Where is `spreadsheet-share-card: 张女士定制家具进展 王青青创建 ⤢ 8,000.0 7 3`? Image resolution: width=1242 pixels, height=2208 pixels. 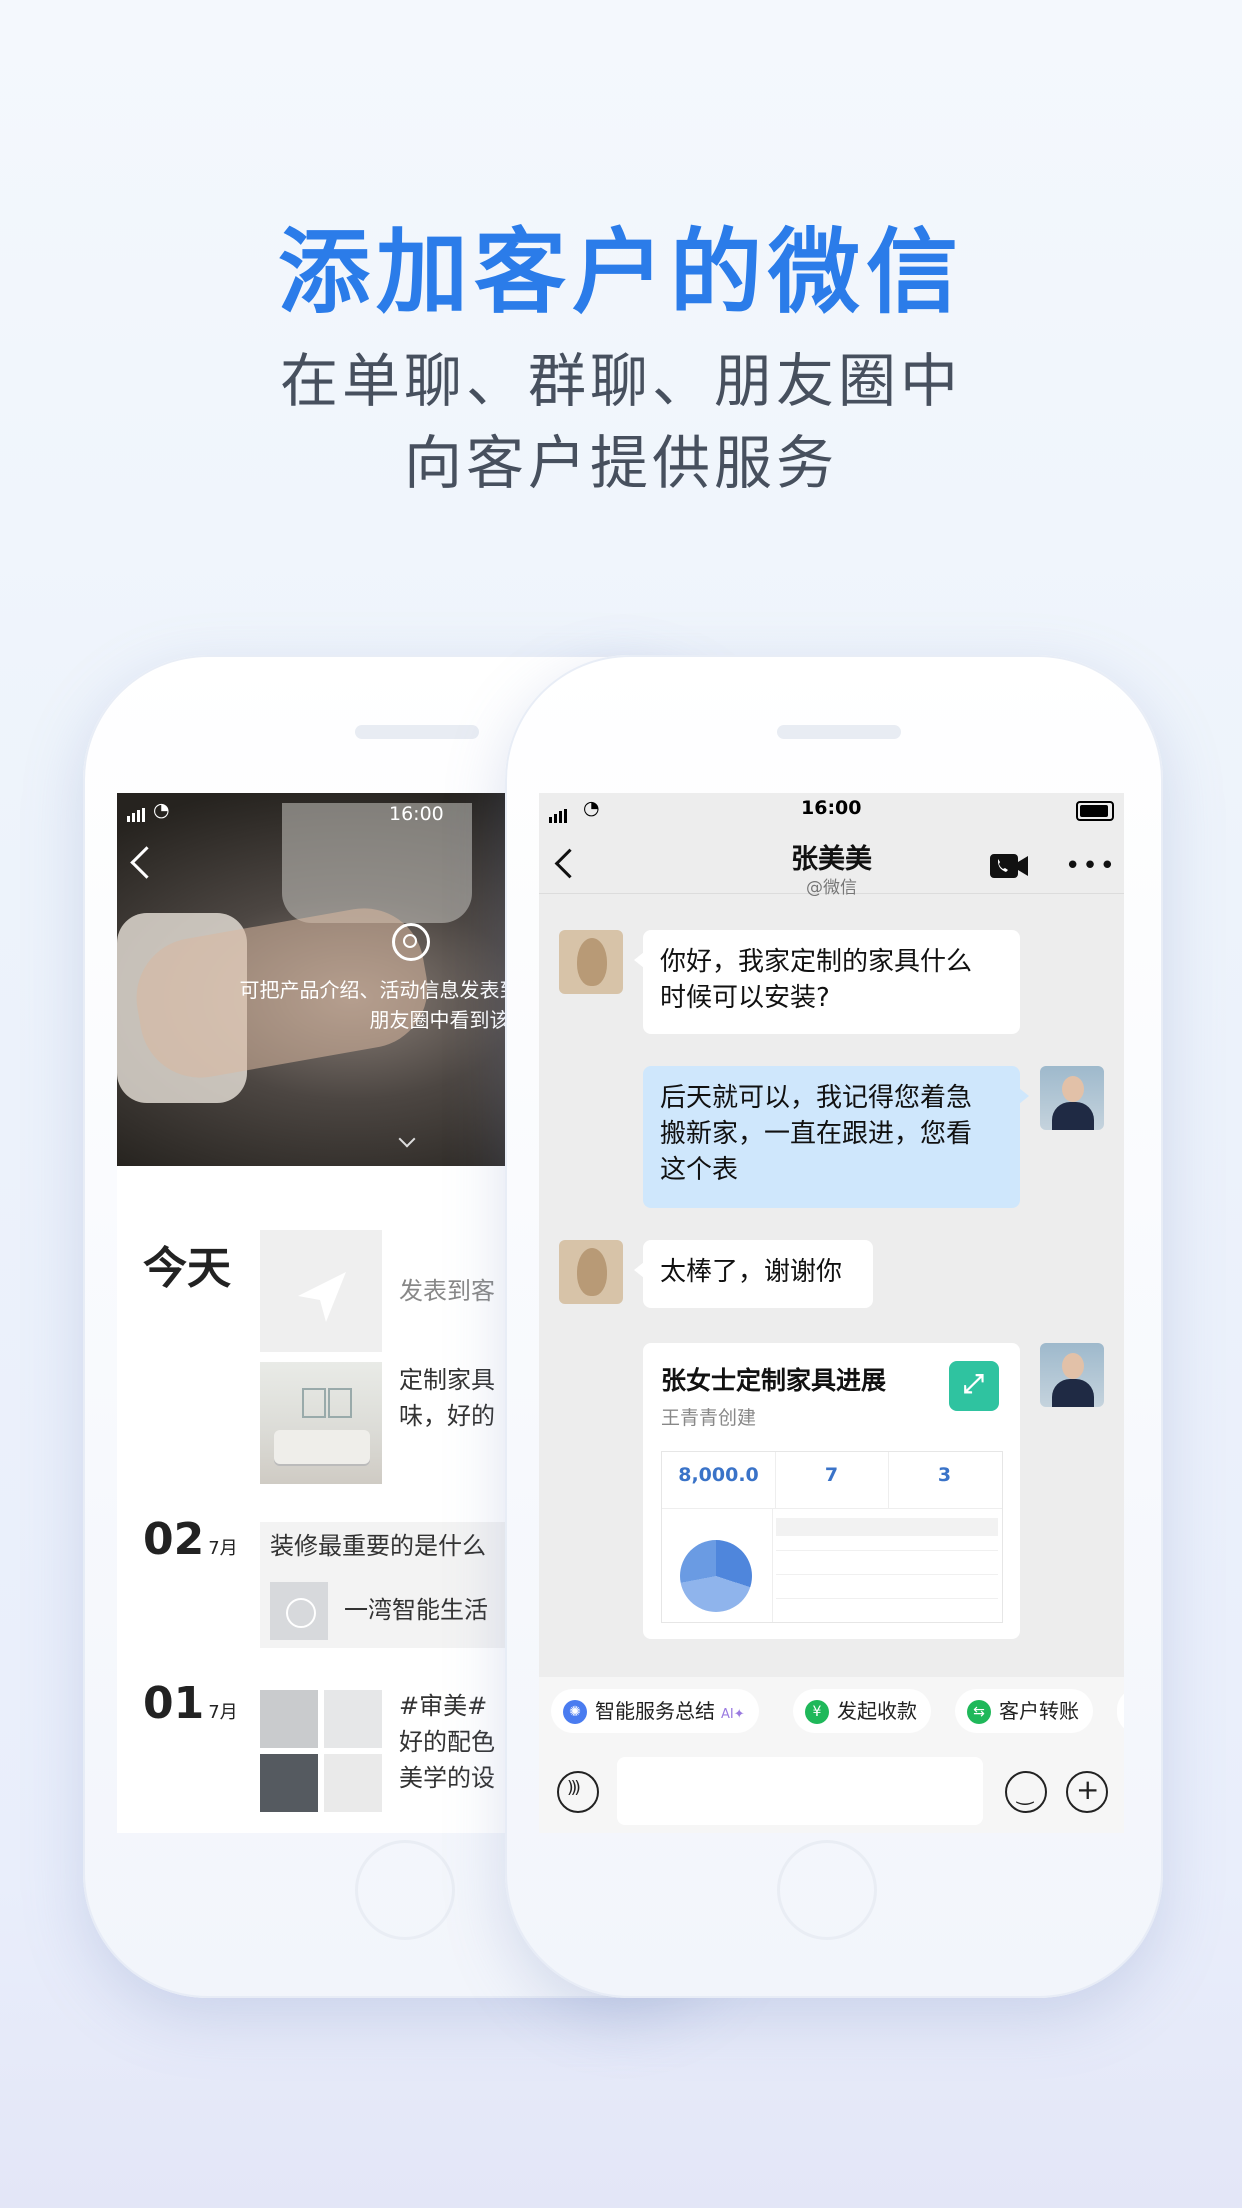
spreadsheet-share-card: 张女士定制家具进展 王青青创建 ⤢ 8,000.0 7 3 is located at coordinates (831, 1491).